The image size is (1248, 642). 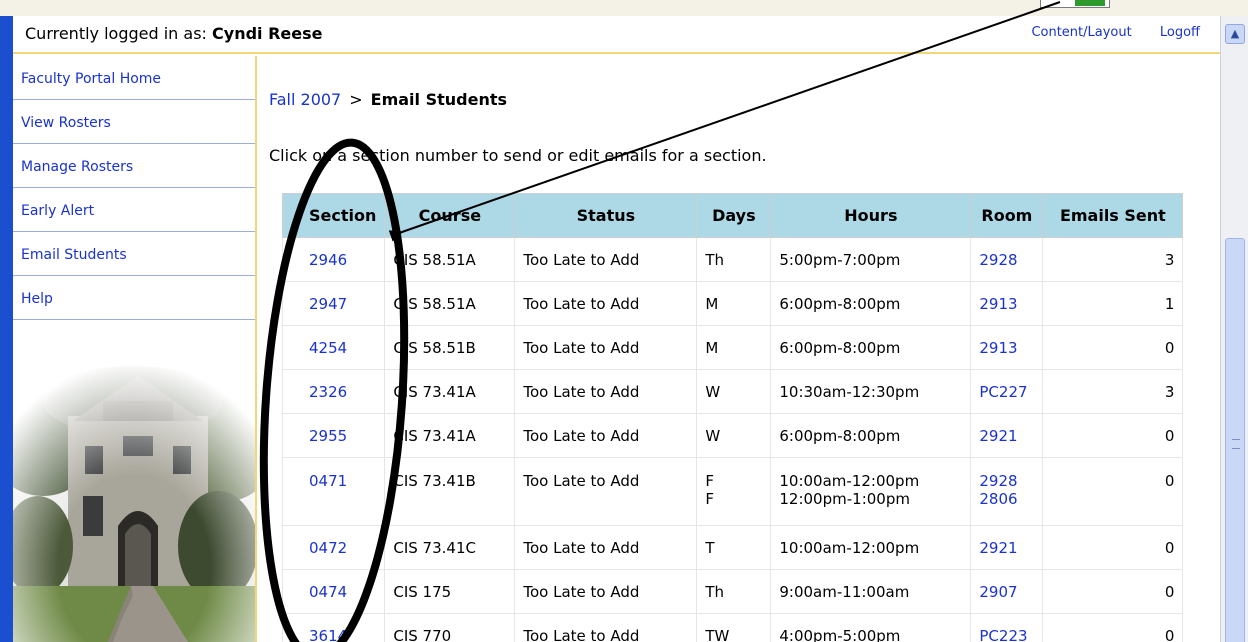 What do you see at coordinates (624, 8) in the screenshot?
I see `browser-toolbar-strip` at bounding box center [624, 8].